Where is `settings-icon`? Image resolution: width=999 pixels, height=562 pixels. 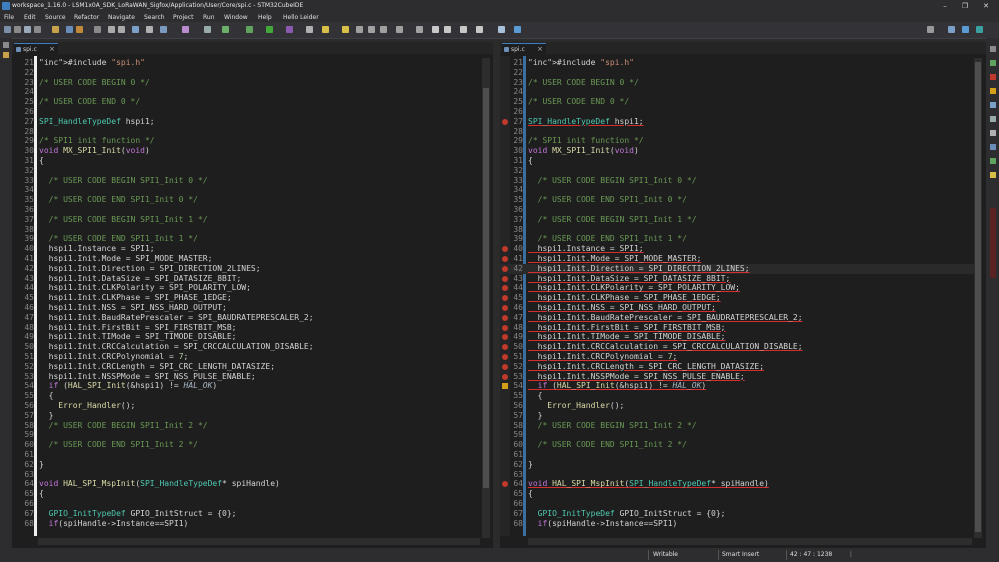
settings-icon is located at coordinates (55, 29).